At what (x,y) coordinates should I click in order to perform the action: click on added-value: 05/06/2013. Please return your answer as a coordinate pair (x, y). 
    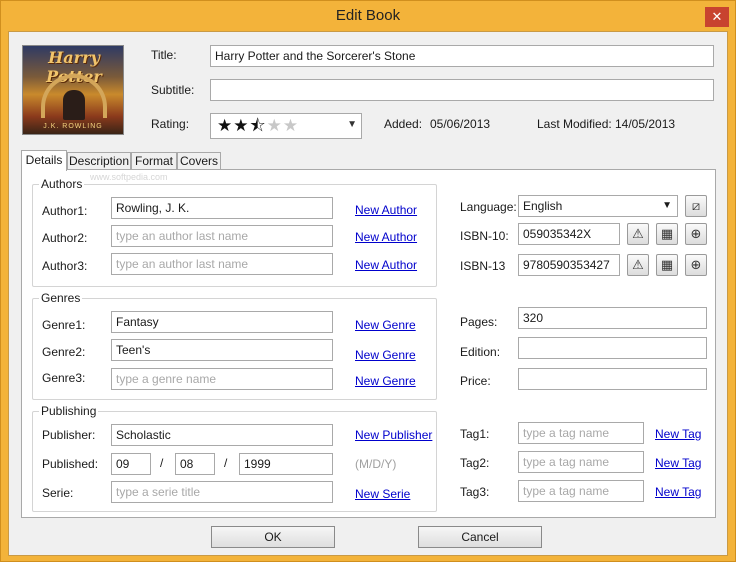
    Looking at the image, I should click on (460, 124).